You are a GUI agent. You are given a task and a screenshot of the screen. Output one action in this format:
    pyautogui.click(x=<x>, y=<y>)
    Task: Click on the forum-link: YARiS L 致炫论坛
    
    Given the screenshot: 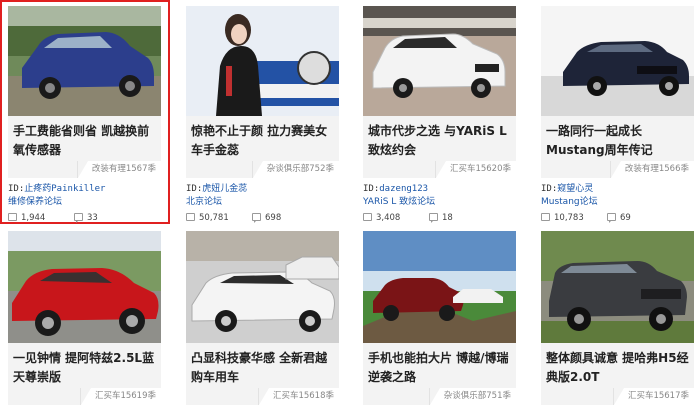 What is the action you would take?
    pyautogui.click(x=439, y=202)
    